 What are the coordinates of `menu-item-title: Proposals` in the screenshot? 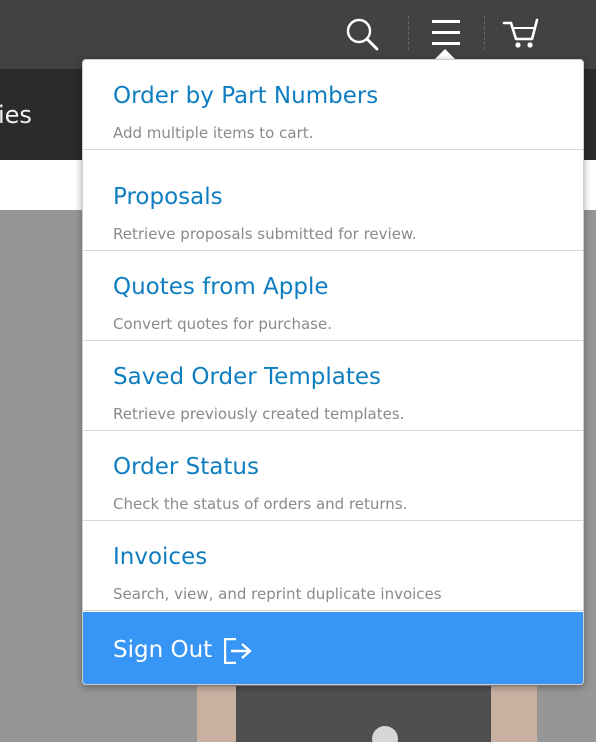 It's located at (168, 197).